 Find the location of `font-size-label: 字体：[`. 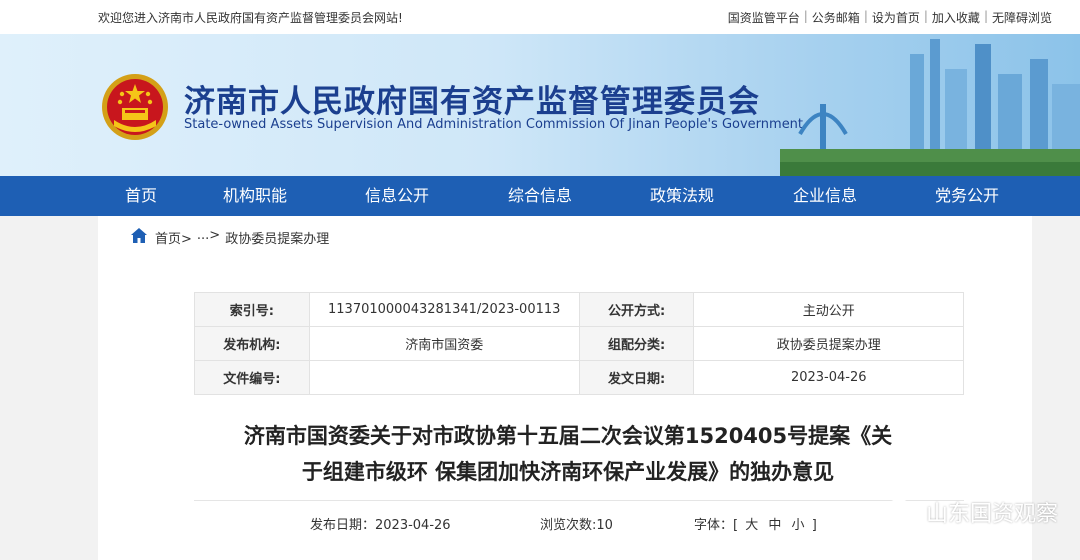

font-size-label: 字体：[ is located at coordinates (716, 525).